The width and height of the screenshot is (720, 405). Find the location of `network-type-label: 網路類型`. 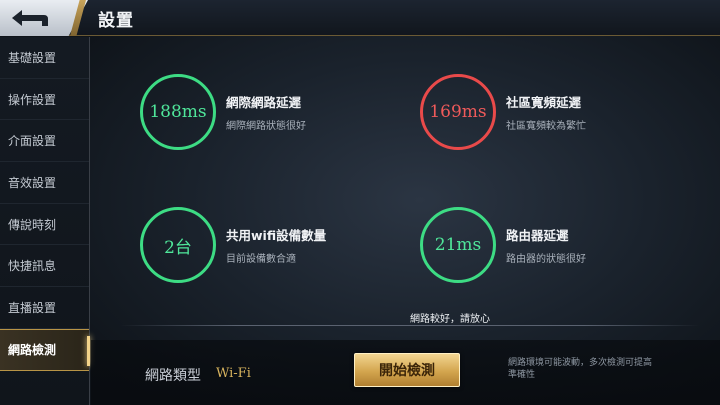

network-type-label: 網路類型 is located at coordinates (173, 376).